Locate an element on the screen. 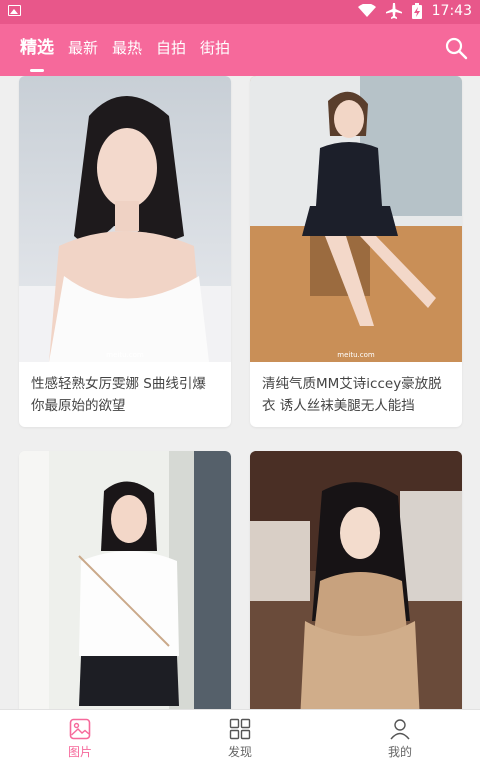  tab-label: 精选 is located at coordinates (37, 48).